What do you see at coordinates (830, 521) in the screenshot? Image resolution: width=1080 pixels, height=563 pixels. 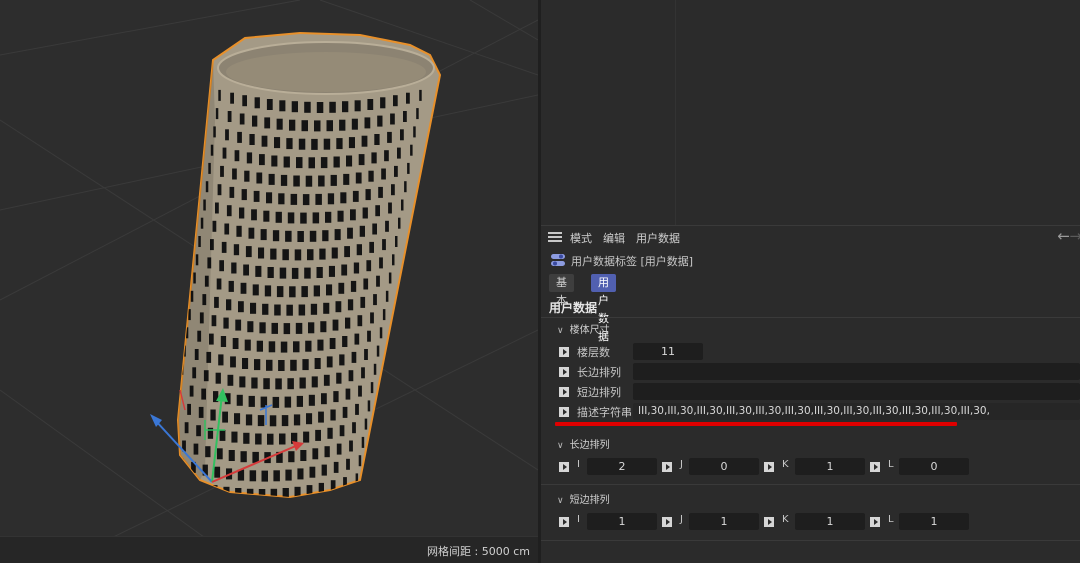 I see `short-k-input: 1` at bounding box center [830, 521].